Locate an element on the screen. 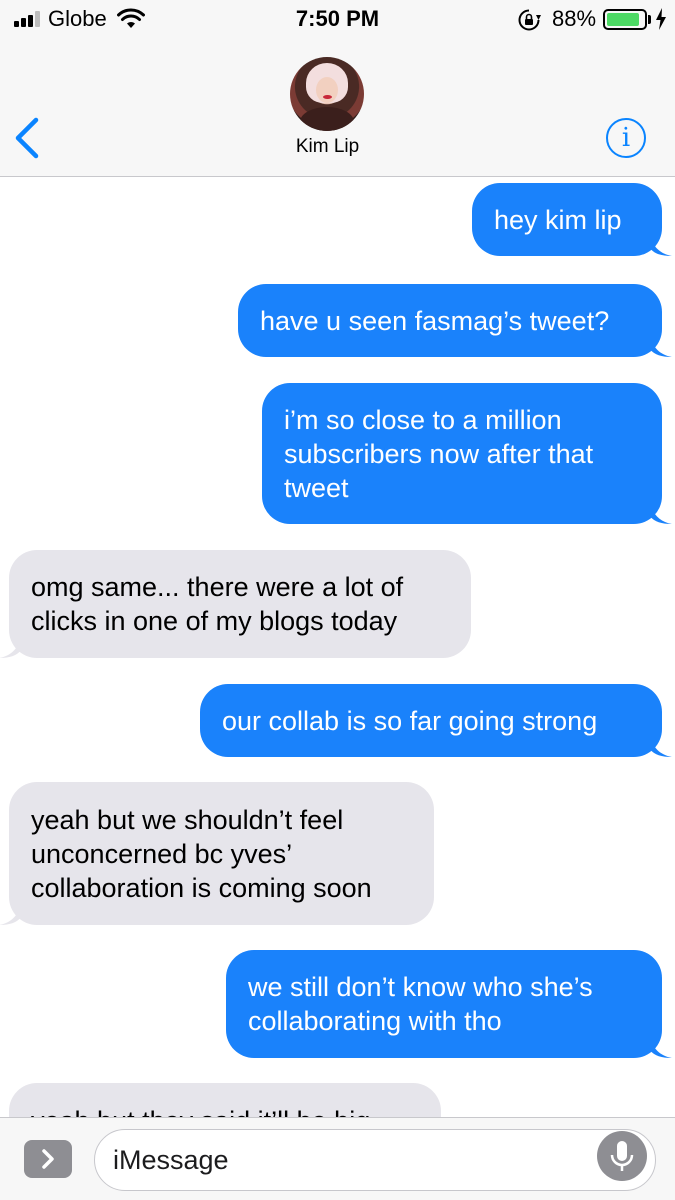  info-button: i is located at coordinates (626, 138).